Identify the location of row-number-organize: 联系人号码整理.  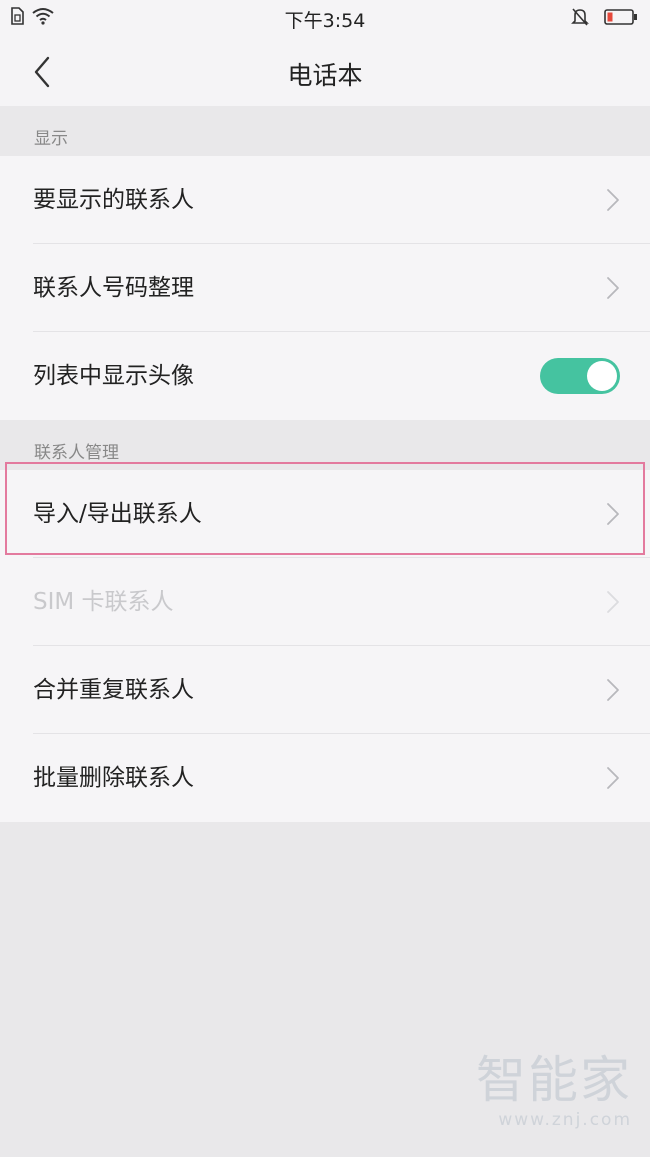
(325, 288).